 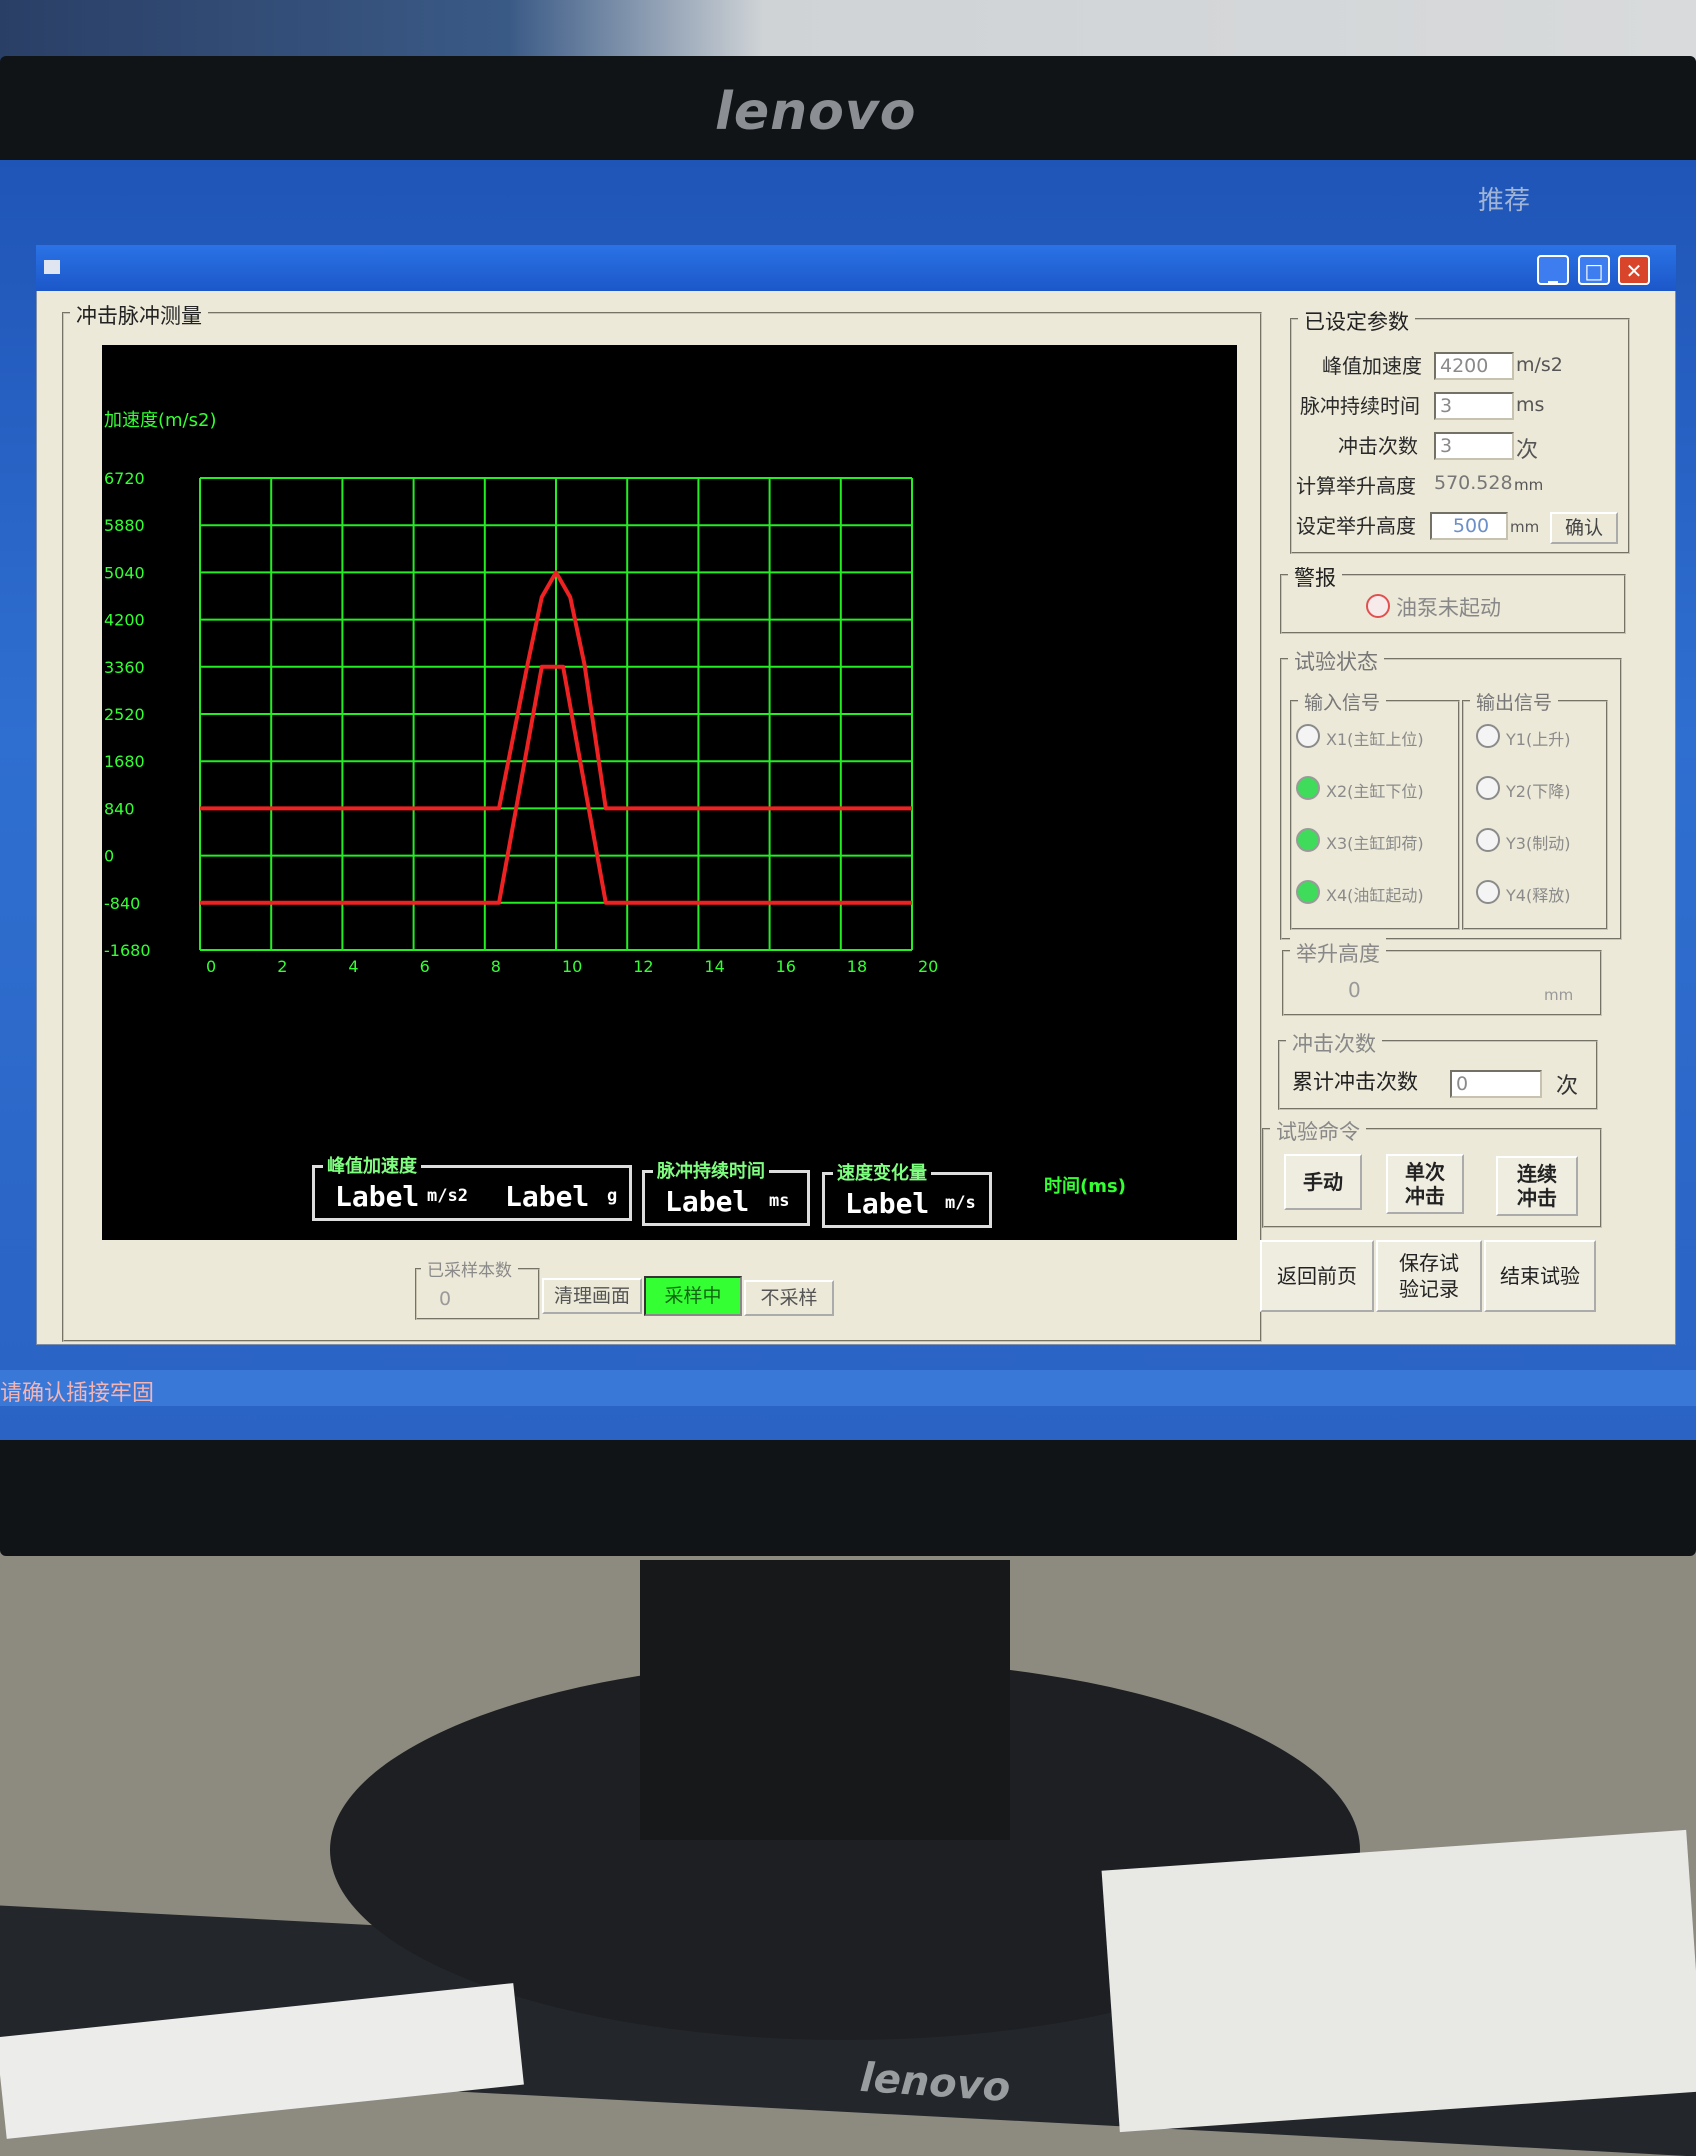 What do you see at coordinates (124, 478) in the screenshot?
I see `y-tick-label: 6720` at bounding box center [124, 478].